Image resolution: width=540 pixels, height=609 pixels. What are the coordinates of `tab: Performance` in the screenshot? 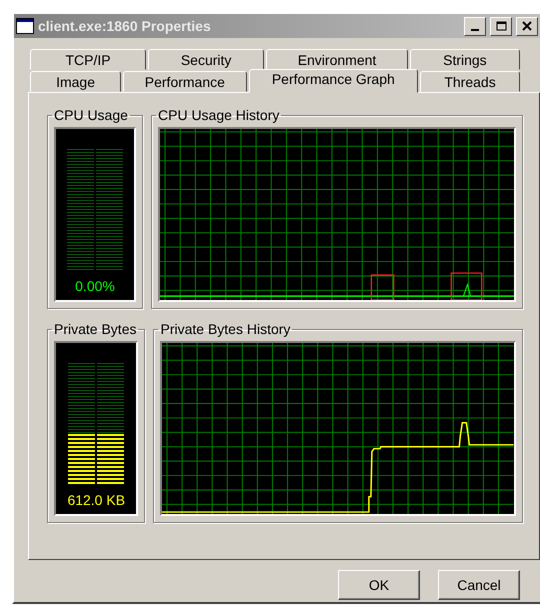 It's located at (185, 81).